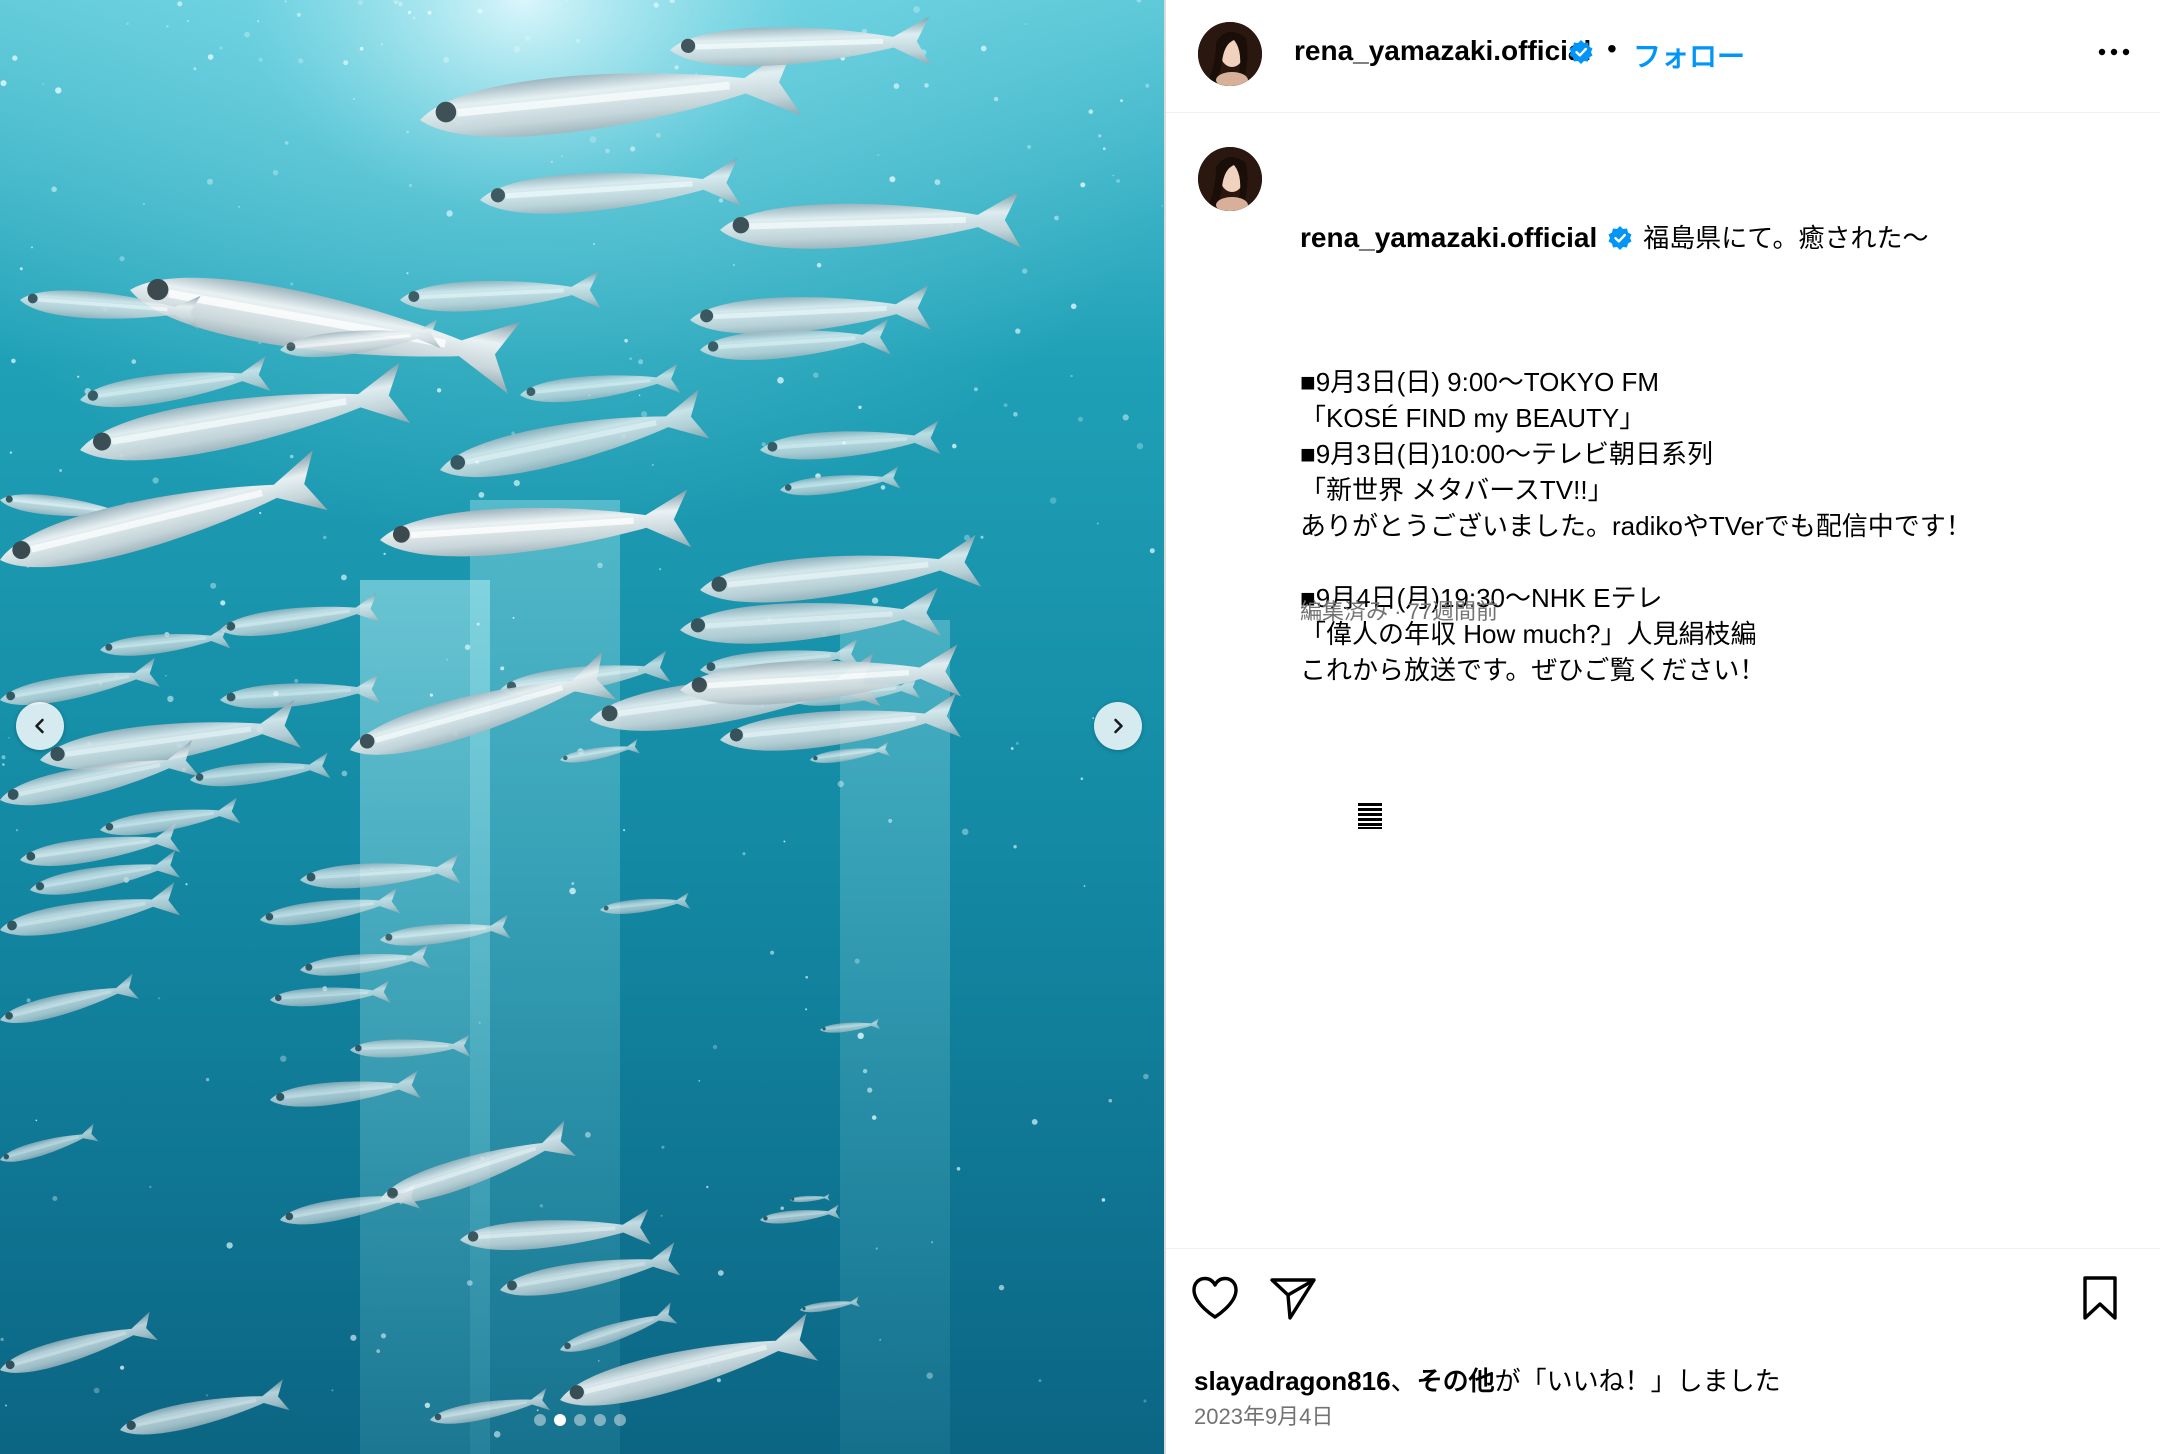 This screenshot has height=1454, width=2160. Describe the element at coordinates (1636, 526) in the screenshot. I see `caption-line: ありがとうございました。radikoやTVerでも配信中です！` at that location.